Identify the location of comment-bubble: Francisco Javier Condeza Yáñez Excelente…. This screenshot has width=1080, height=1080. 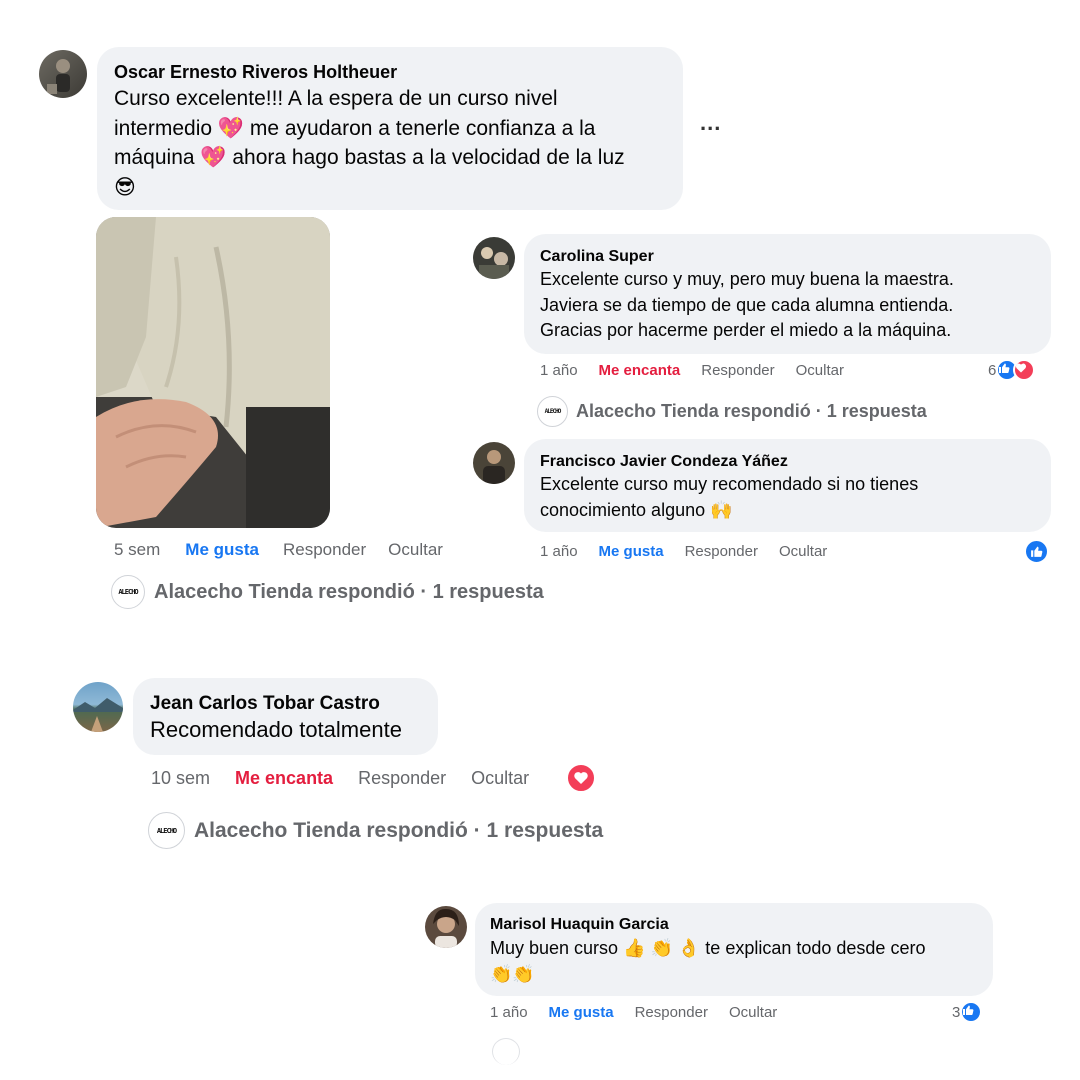
(787, 485).